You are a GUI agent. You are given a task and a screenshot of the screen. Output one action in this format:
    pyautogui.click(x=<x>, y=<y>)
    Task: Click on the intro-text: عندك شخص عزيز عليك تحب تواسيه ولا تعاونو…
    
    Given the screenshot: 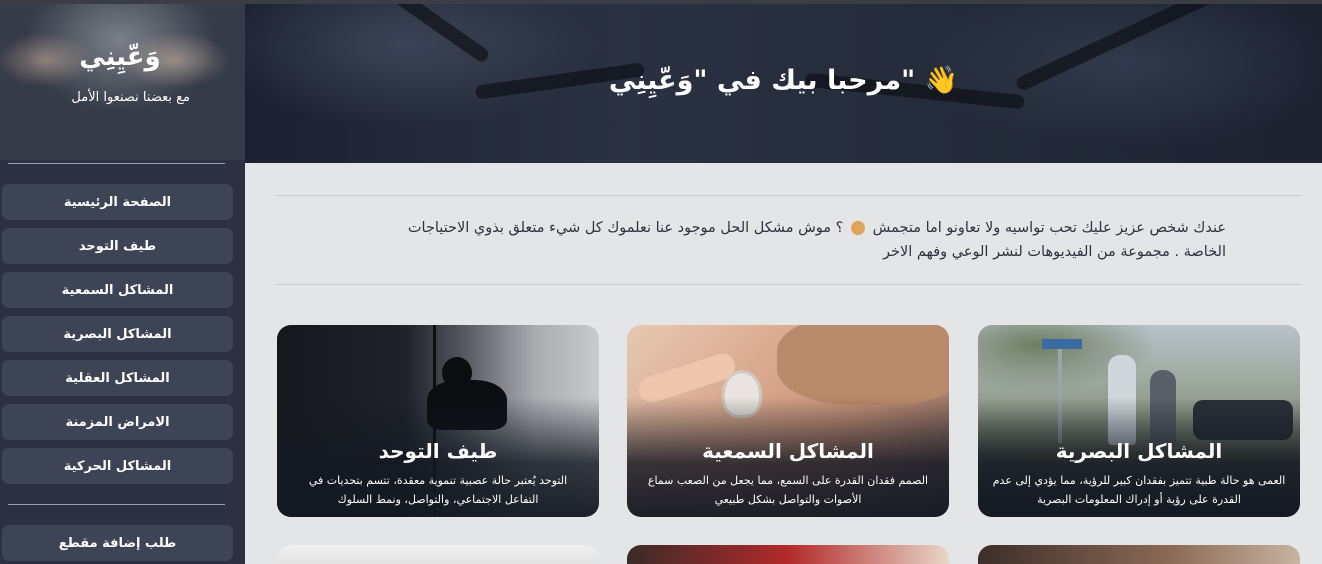 What is the action you would take?
    pyautogui.click(x=753, y=240)
    